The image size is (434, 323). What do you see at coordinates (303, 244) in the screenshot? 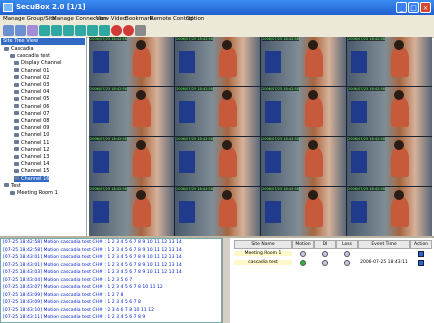
I see `header-motion: Motion` at bounding box center [303, 244].